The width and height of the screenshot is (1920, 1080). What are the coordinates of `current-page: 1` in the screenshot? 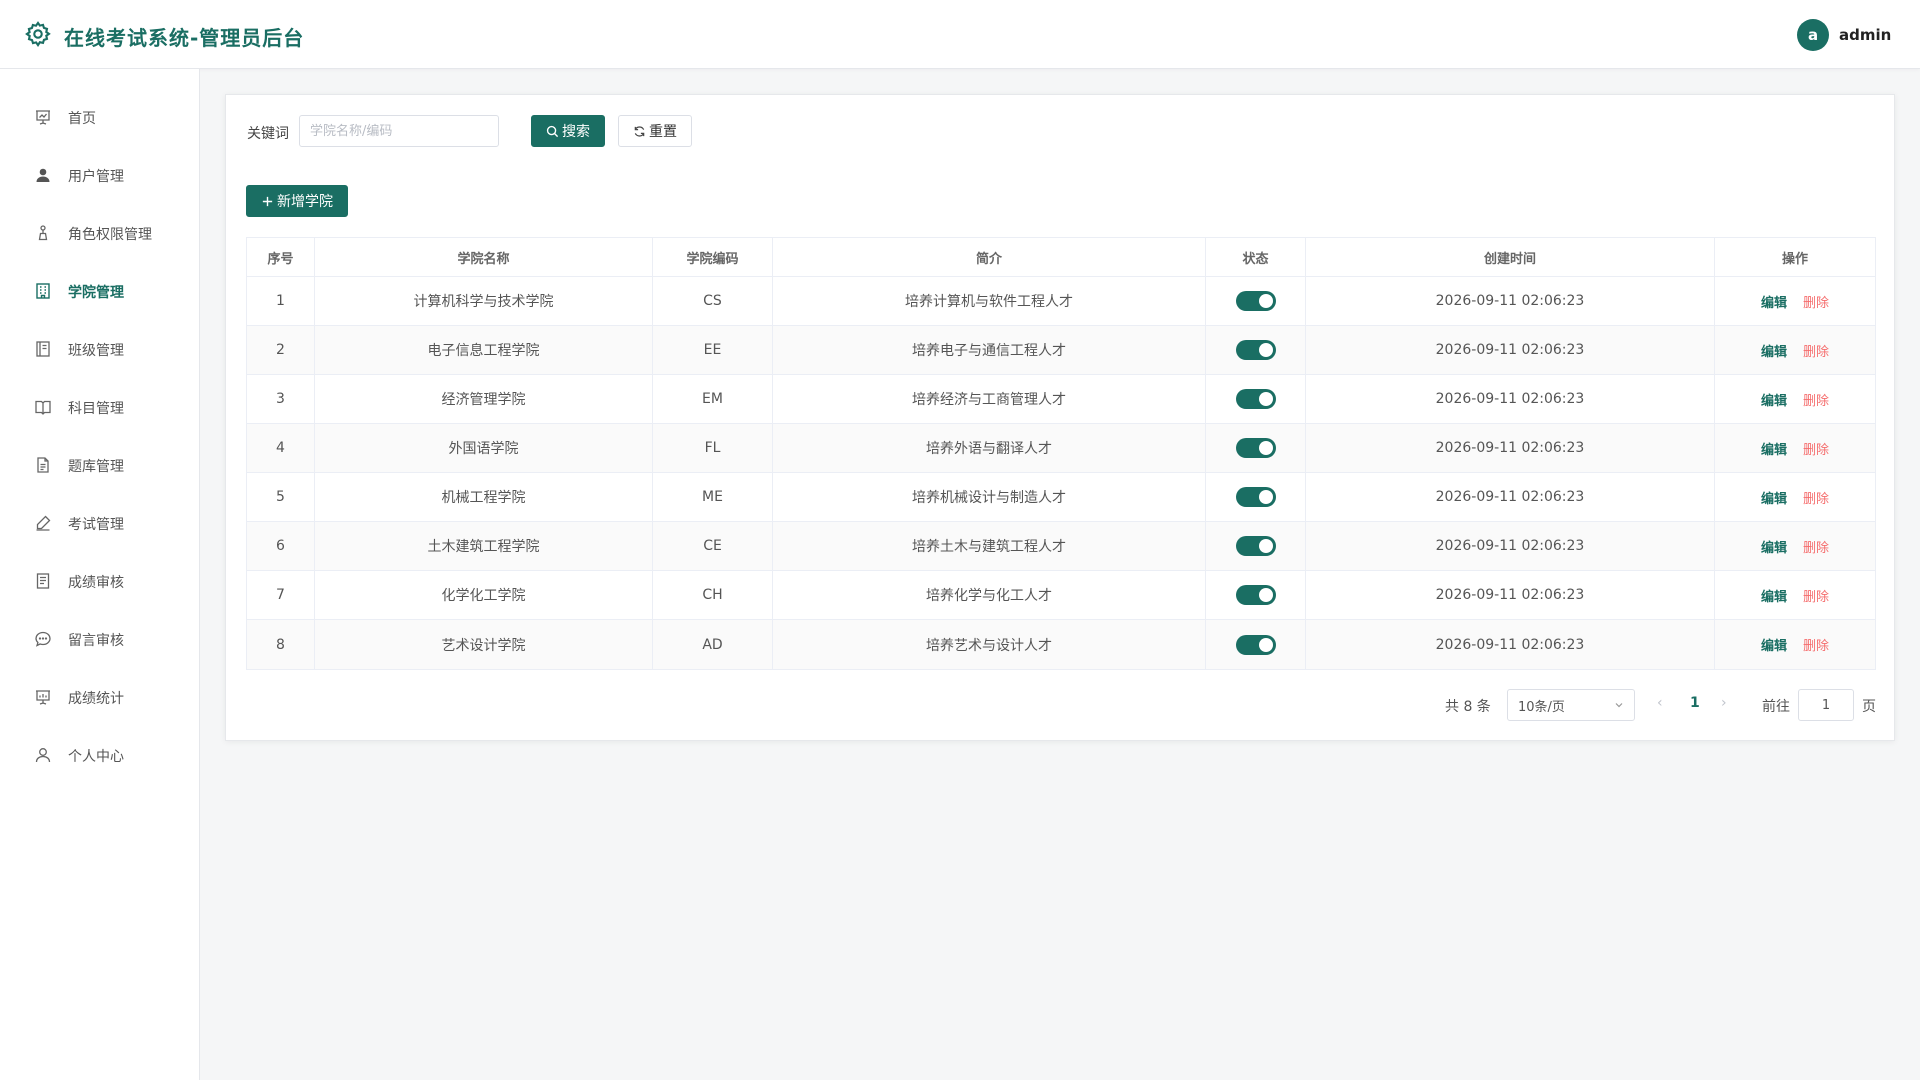 It's located at (1695, 703).